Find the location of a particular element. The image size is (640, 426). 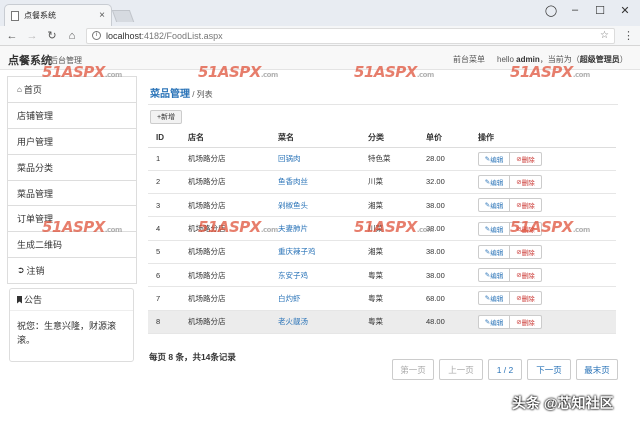

food-name-link: 回锅肉 is located at coordinates (289, 158).